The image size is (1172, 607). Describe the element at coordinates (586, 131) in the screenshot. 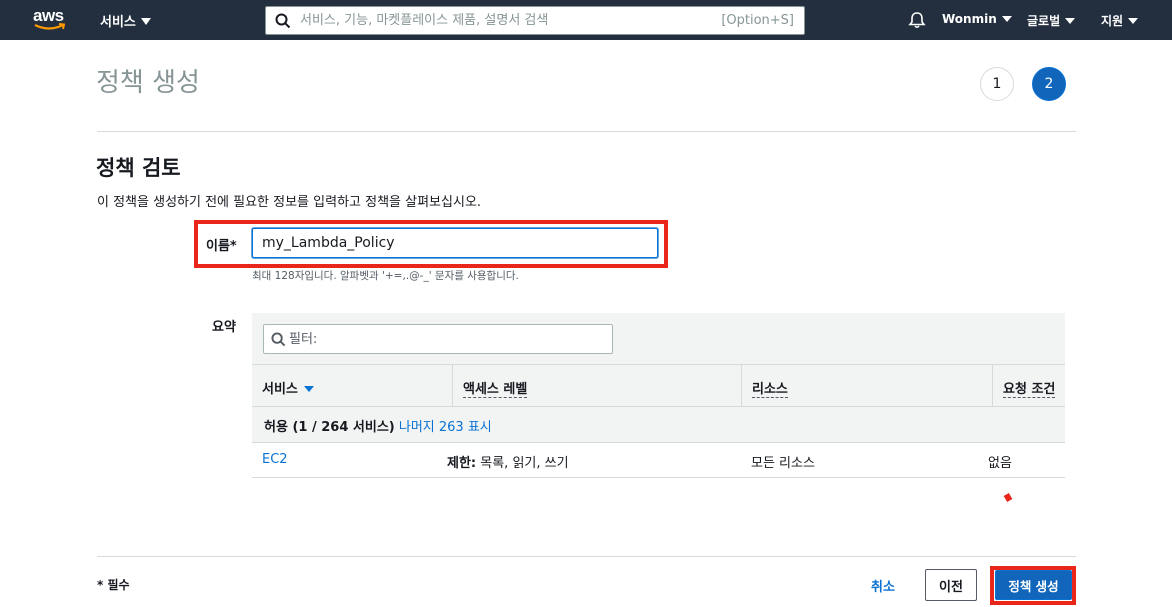

I see `header-divider` at that location.